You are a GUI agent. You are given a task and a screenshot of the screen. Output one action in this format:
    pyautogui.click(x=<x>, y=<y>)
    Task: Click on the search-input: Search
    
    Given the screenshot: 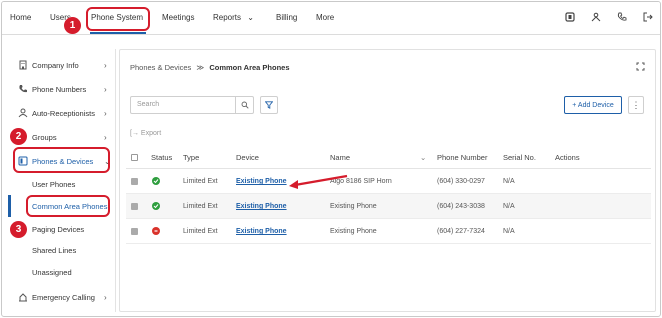 What is the action you would take?
    pyautogui.click(x=192, y=105)
    